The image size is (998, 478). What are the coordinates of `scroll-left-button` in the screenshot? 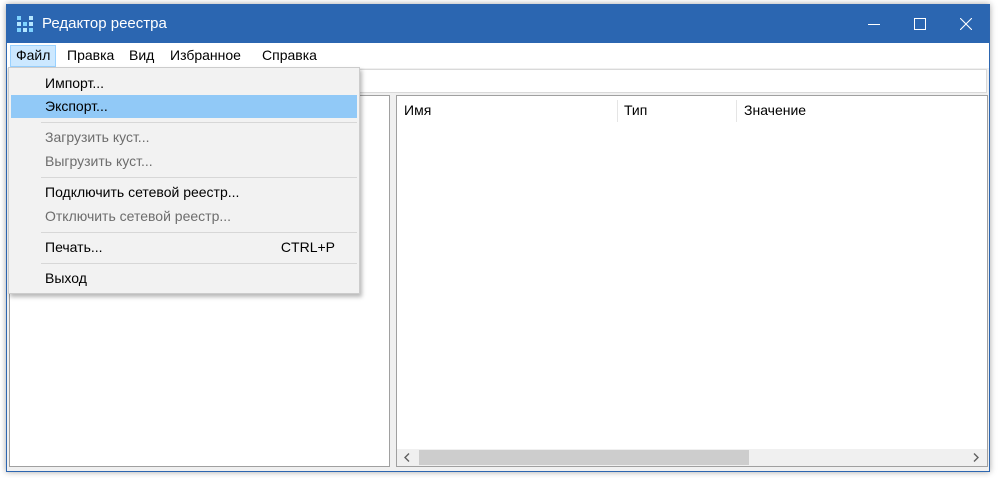 It's located at (407, 457).